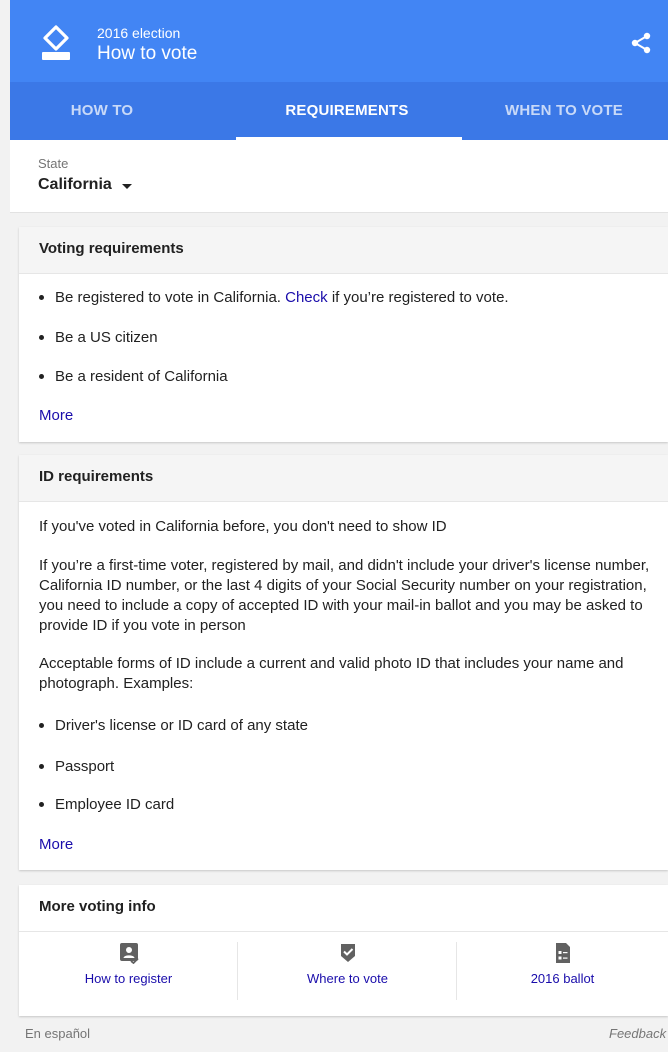 The height and width of the screenshot is (1052, 668). What do you see at coordinates (347, 968) in the screenshot?
I see `where-to-vote-button: Where to vote` at bounding box center [347, 968].